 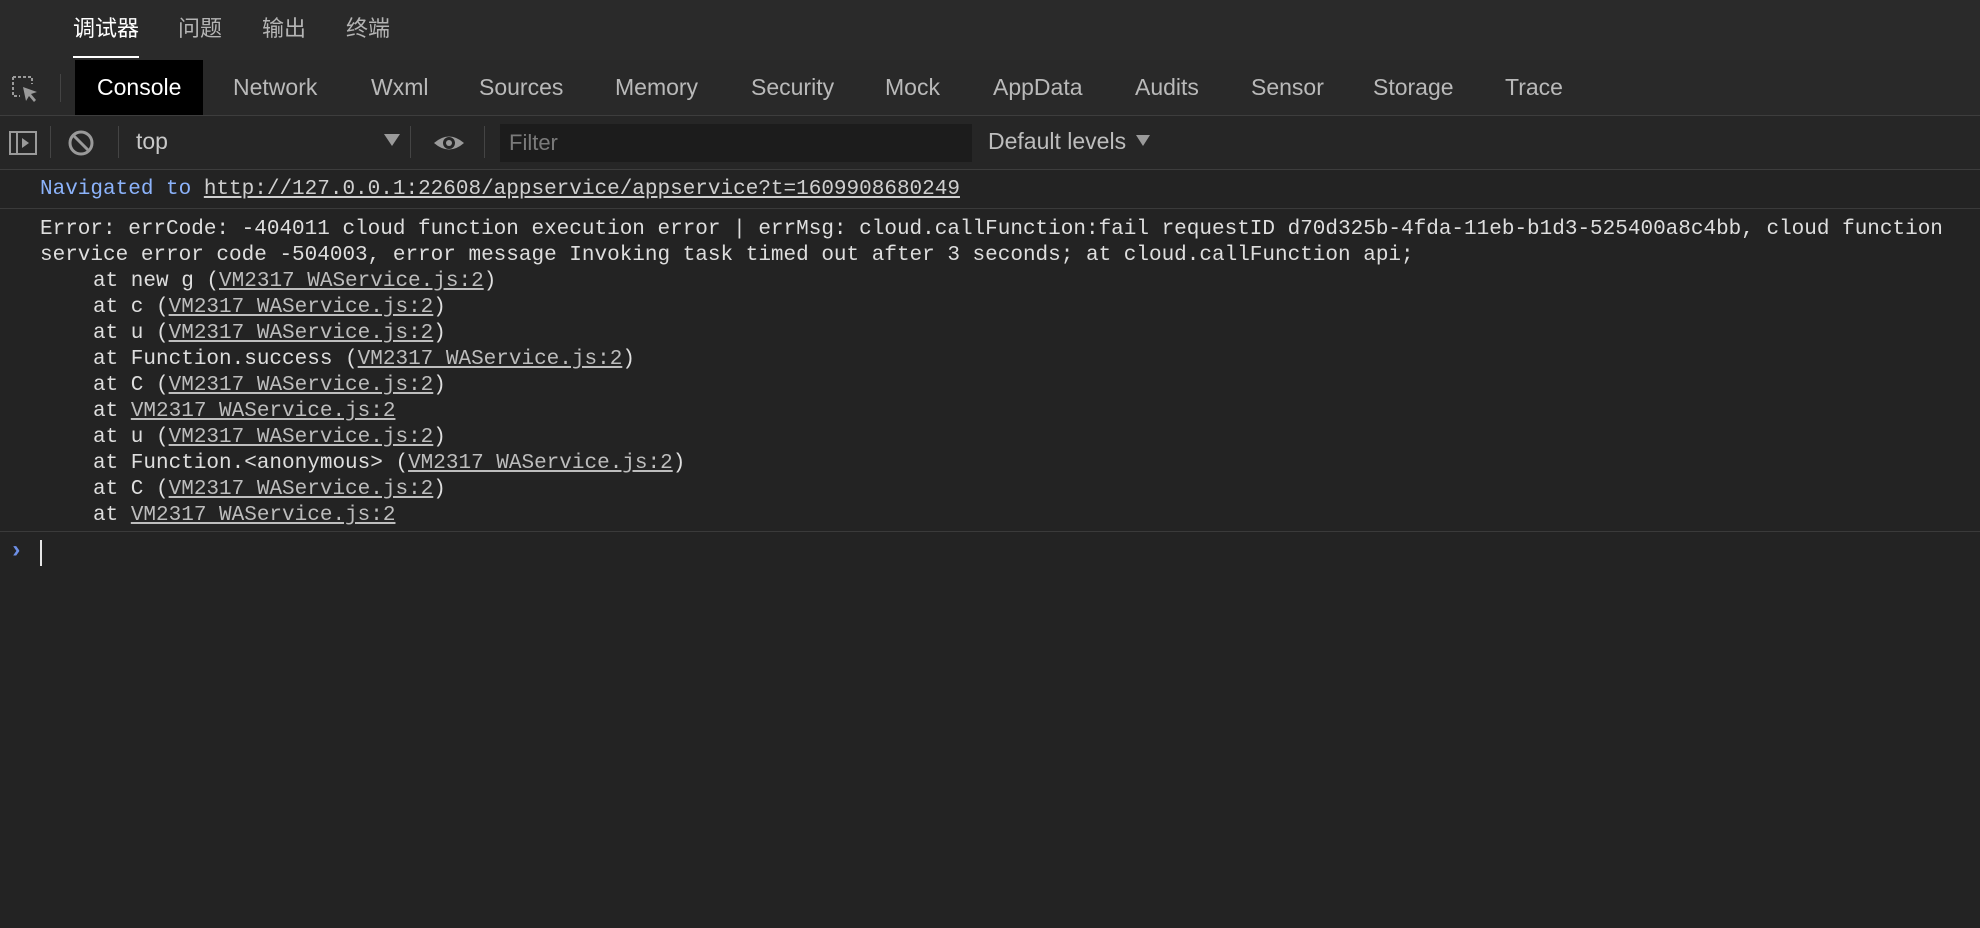 I want to click on tab-debugger: 调试器, so click(x=106, y=37).